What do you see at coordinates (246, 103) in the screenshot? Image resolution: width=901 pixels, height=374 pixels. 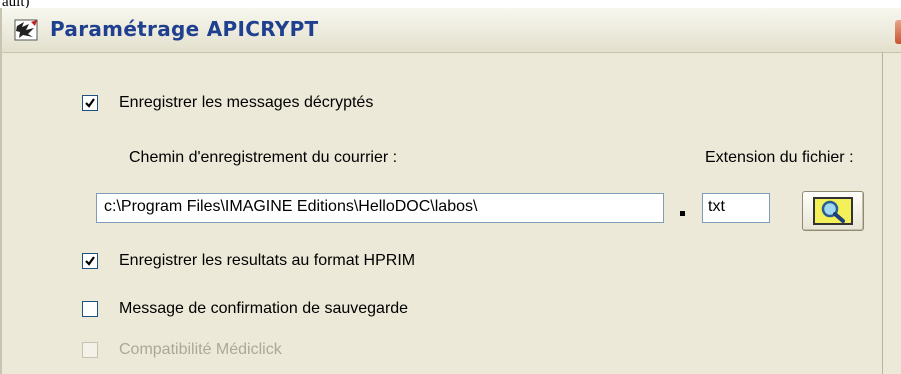 I see `save-decrypted-label: Enregistrer les messages décryptés` at bounding box center [246, 103].